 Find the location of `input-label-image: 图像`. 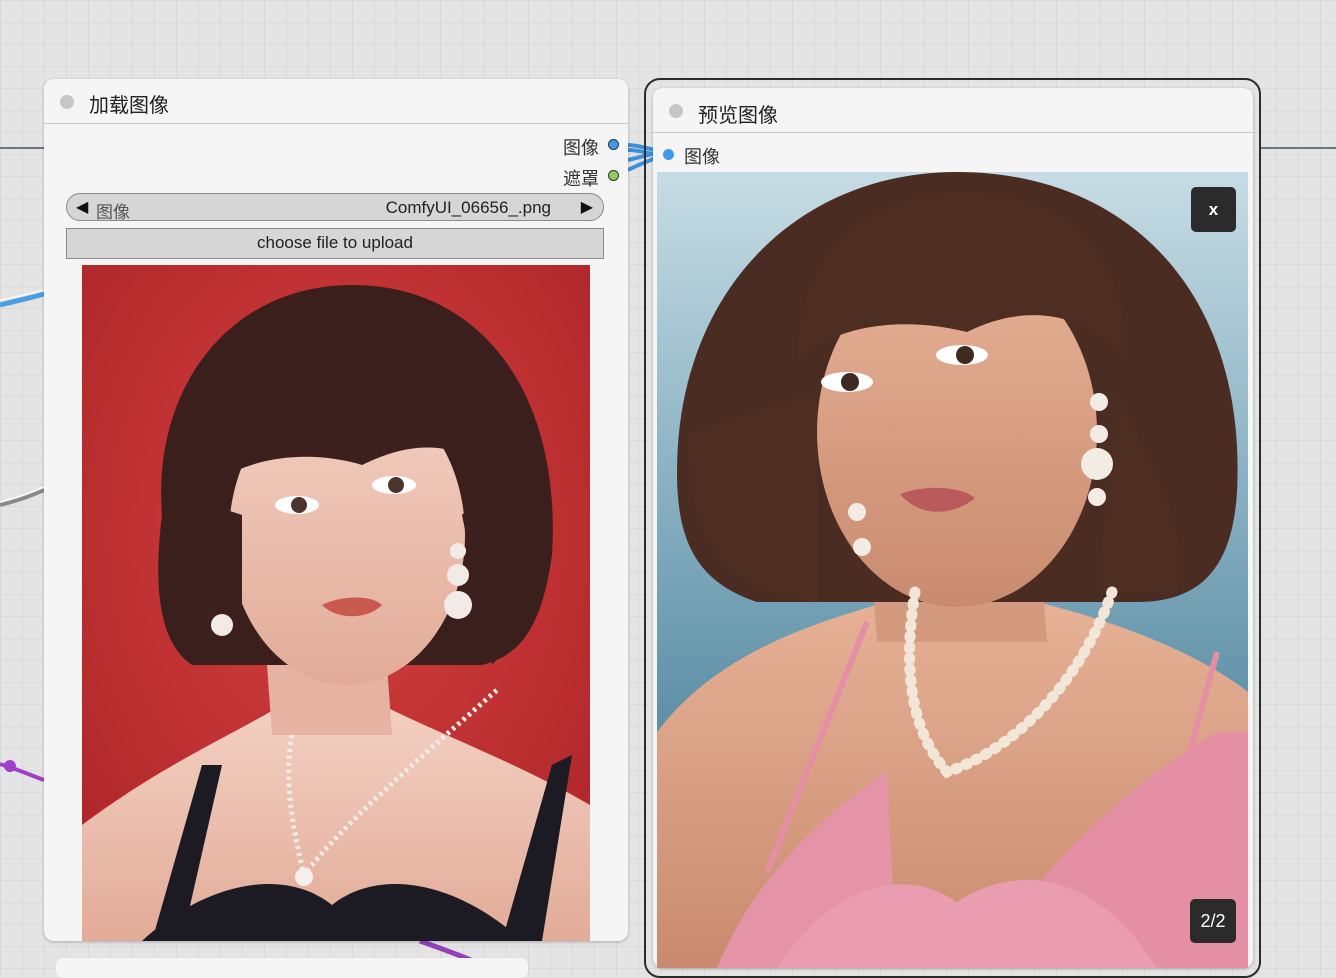

input-label-image: 图像 is located at coordinates (702, 157).